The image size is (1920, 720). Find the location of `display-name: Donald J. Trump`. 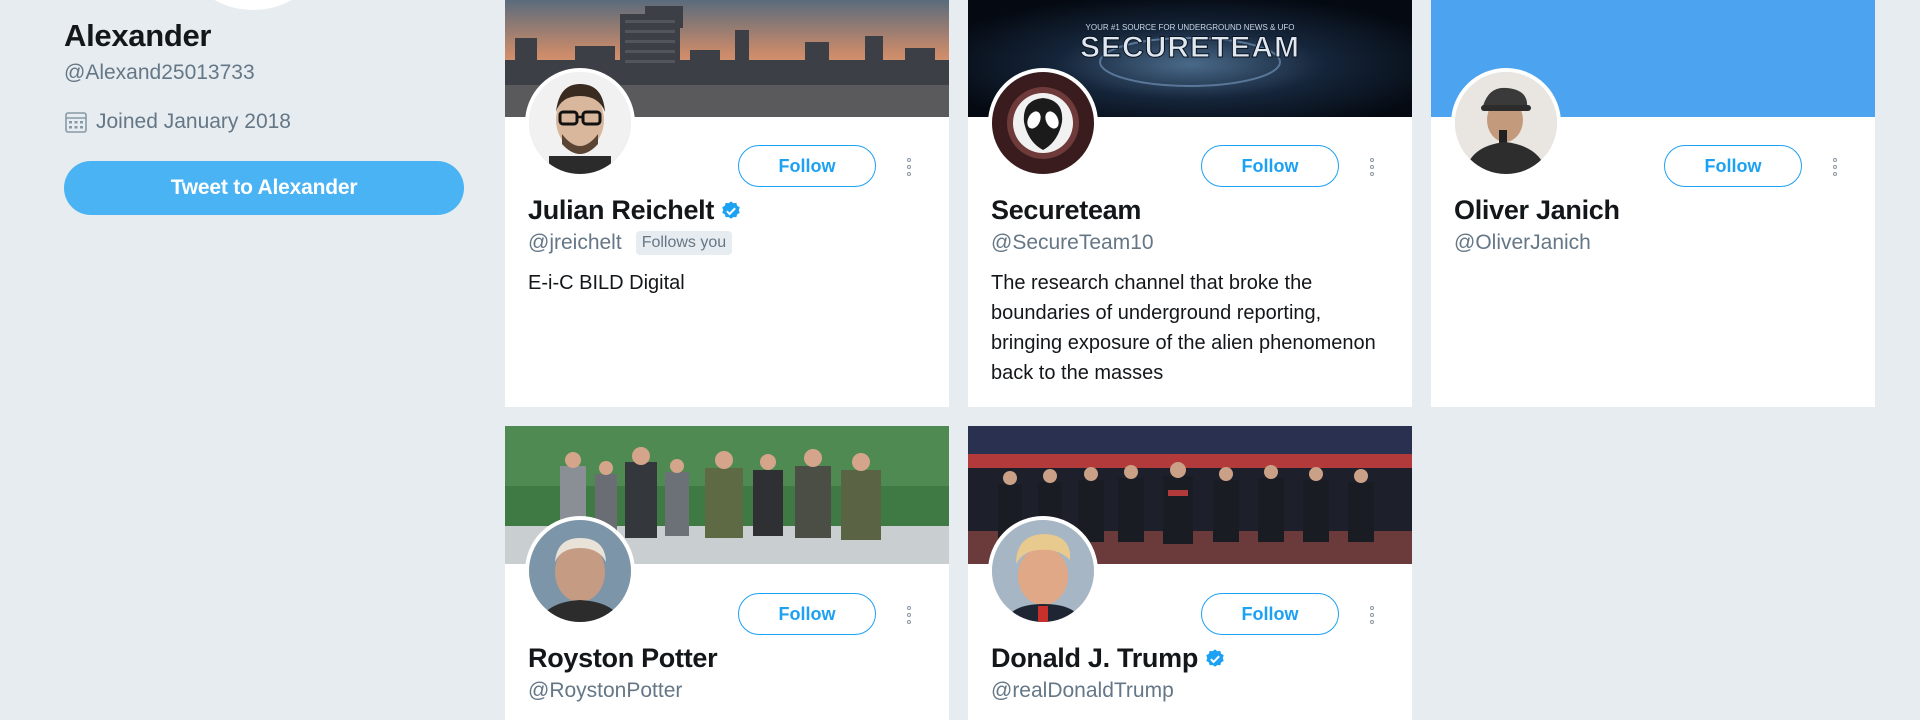

display-name: Donald J. Trump is located at coordinates (1094, 658).